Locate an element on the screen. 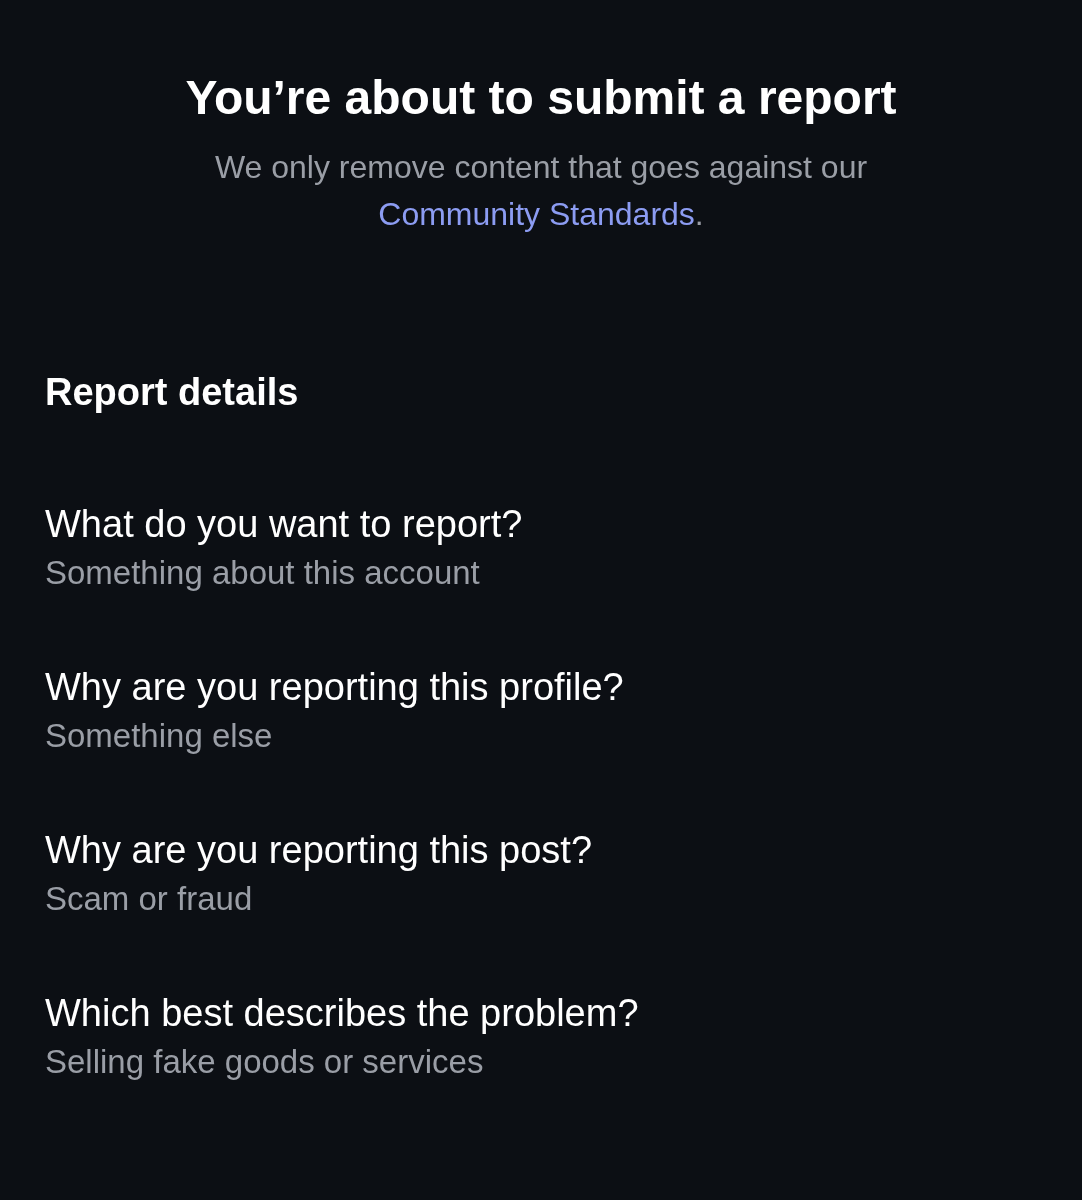  notice-text: We only remove content that goes against our Community Standards. is located at coordinates (541, 191).